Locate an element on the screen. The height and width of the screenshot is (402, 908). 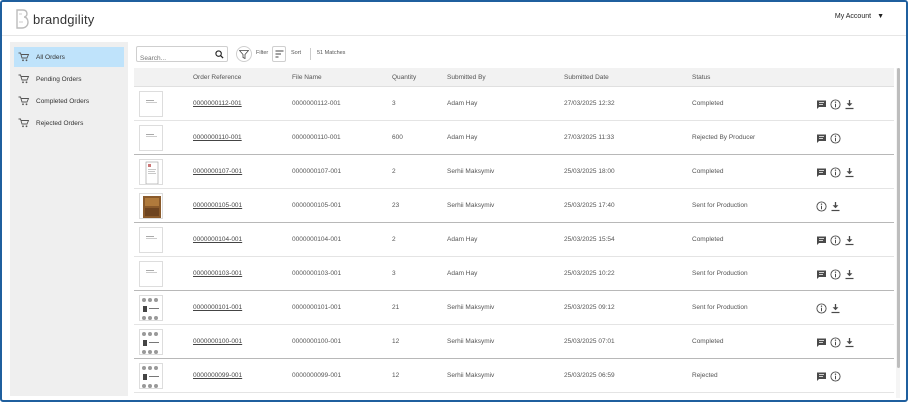
brand-name: brandgility is located at coordinates (64, 19).